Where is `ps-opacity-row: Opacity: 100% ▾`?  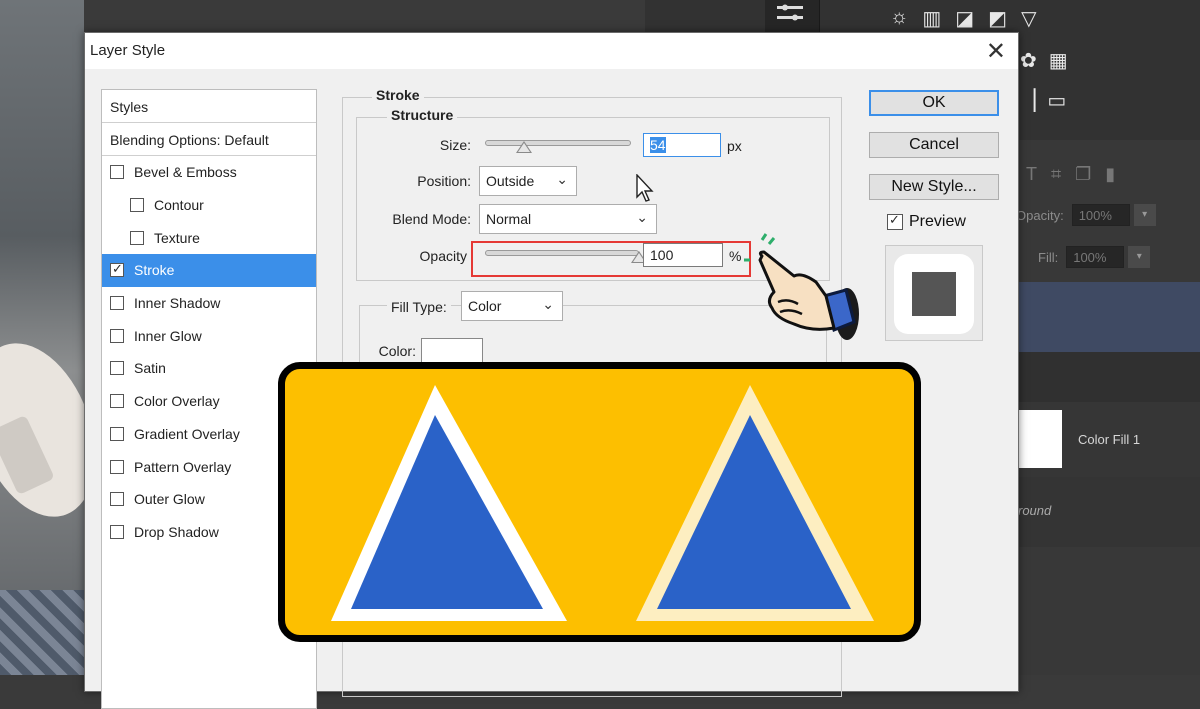 ps-opacity-row: Opacity: 100% ▾ is located at coordinates (1086, 215).